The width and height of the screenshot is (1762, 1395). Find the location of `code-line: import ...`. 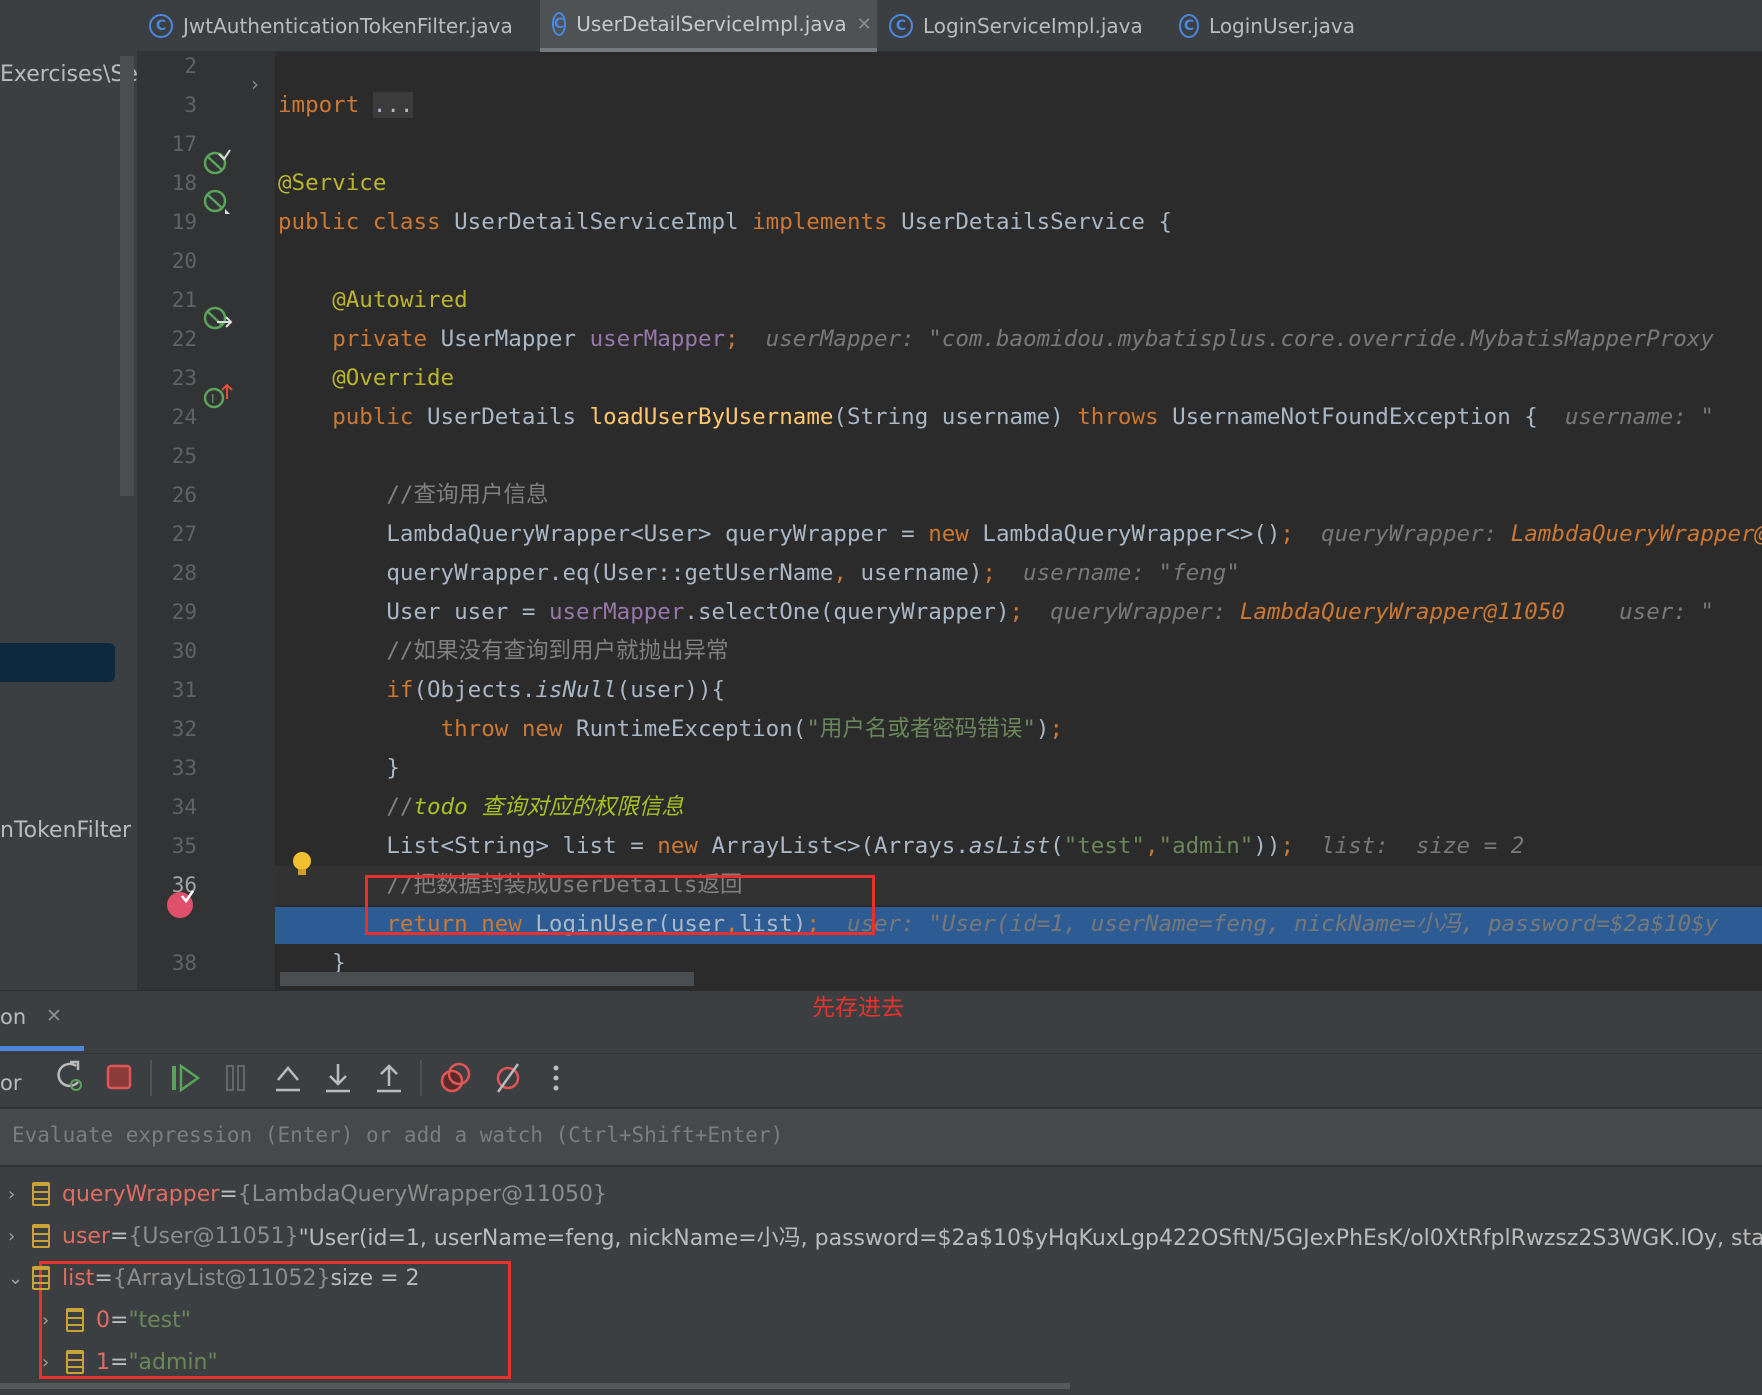

code-line: import ... is located at coordinates (1020, 105).